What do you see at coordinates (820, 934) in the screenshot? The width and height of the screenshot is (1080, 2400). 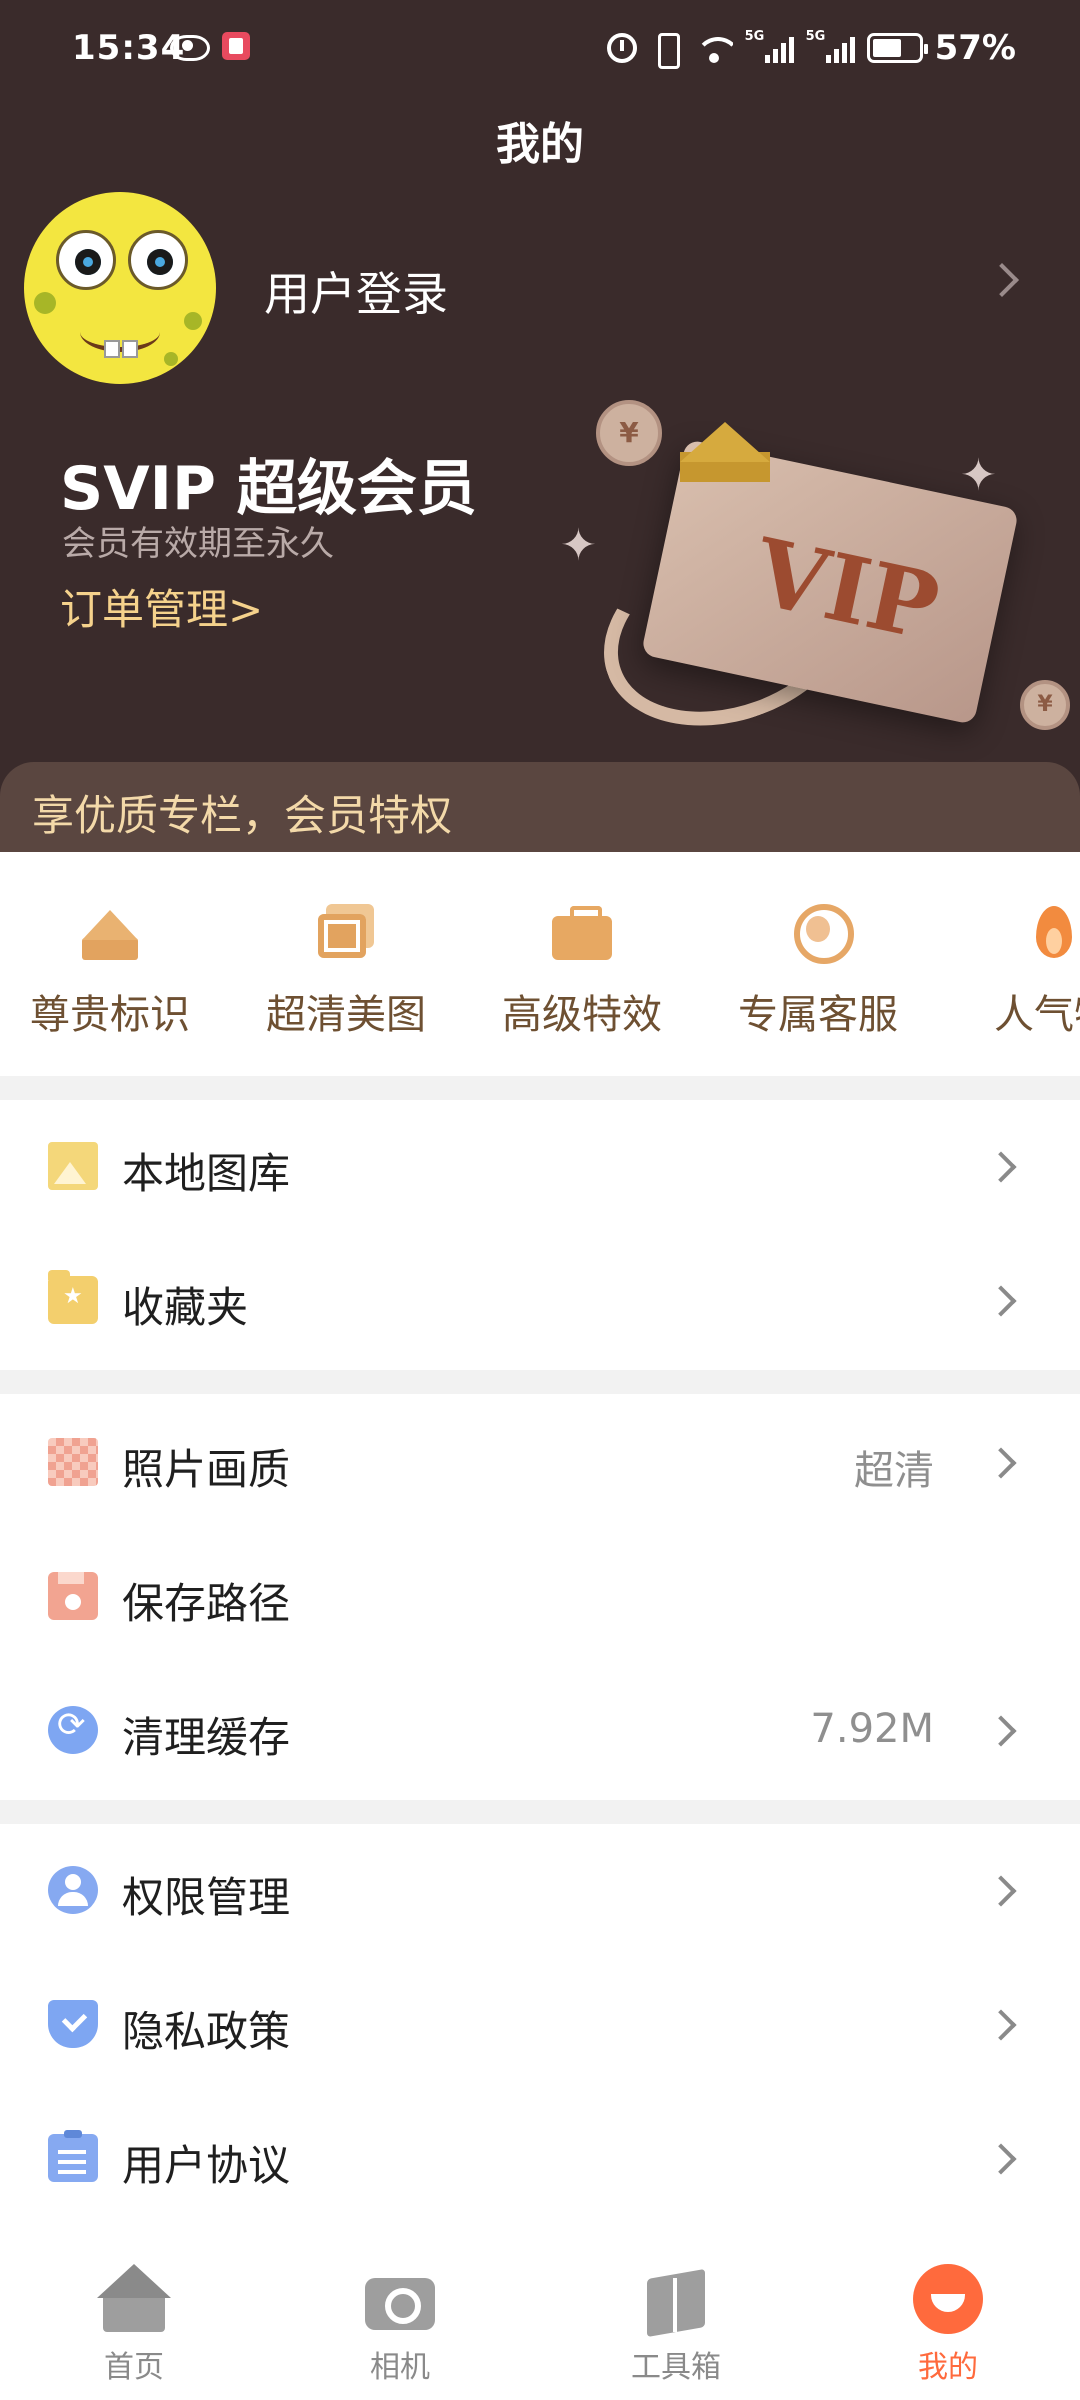 I see `headset-icon` at bounding box center [820, 934].